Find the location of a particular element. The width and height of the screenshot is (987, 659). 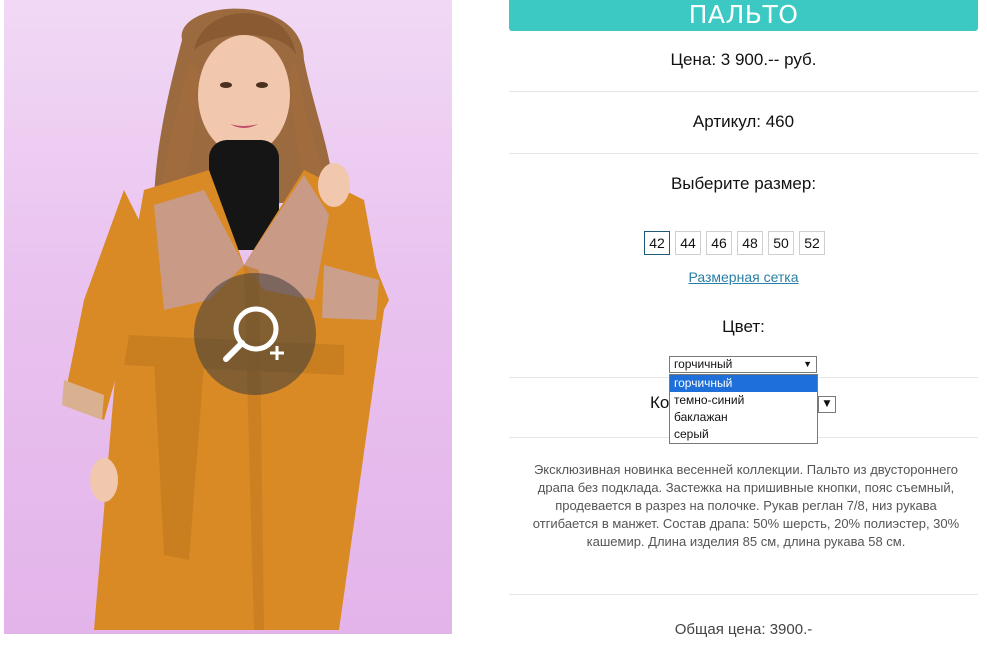

color-label: Цвет: is located at coordinates (743, 326).